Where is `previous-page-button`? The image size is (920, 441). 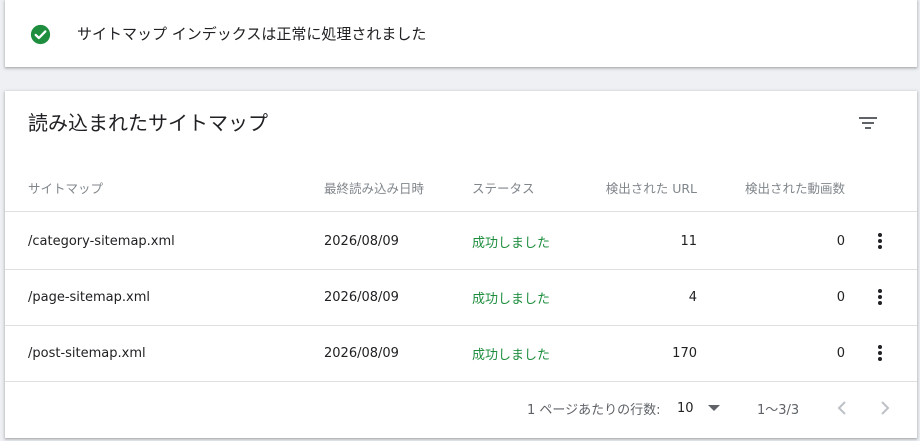 previous-page-button is located at coordinates (842, 408).